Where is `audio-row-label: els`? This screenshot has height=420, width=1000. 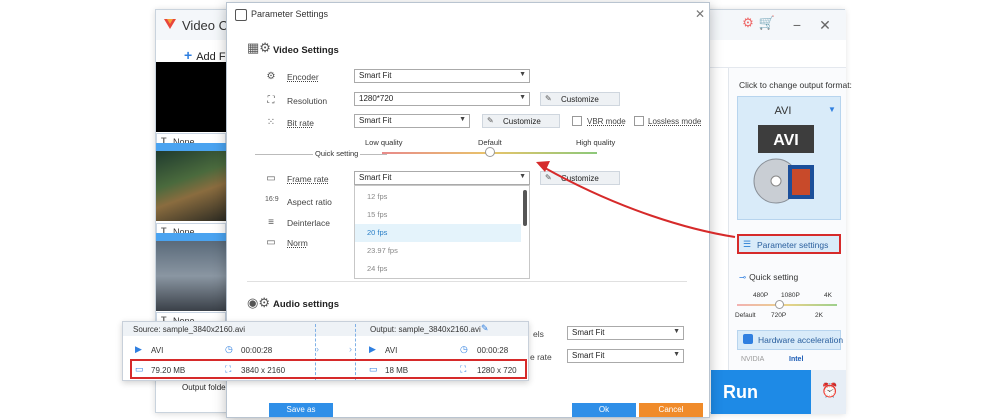
audio-row-label: els is located at coordinates (538, 334).